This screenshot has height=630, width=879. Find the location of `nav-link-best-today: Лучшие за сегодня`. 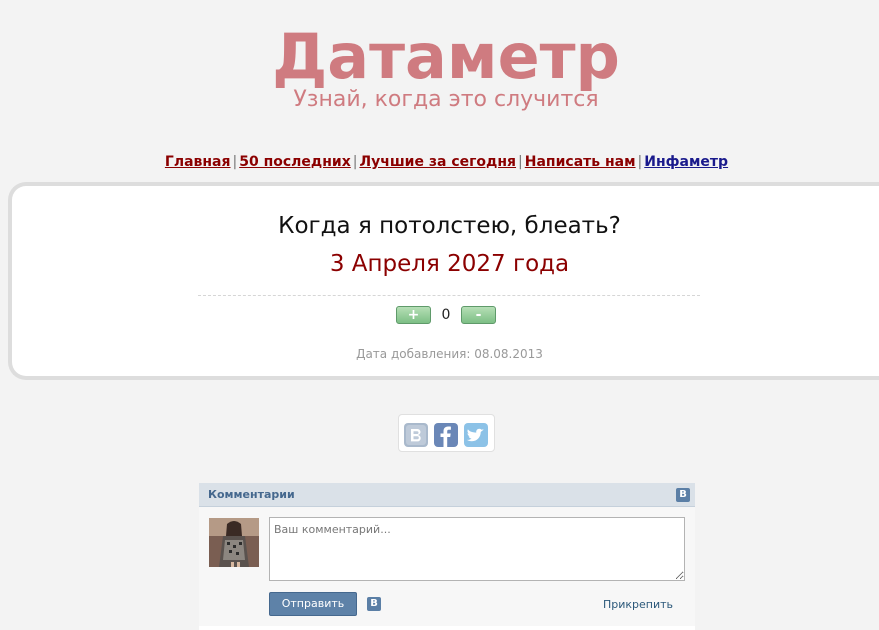

nav-link-best-today: Лучшие за сегодня is located at coordinates (437, 162).